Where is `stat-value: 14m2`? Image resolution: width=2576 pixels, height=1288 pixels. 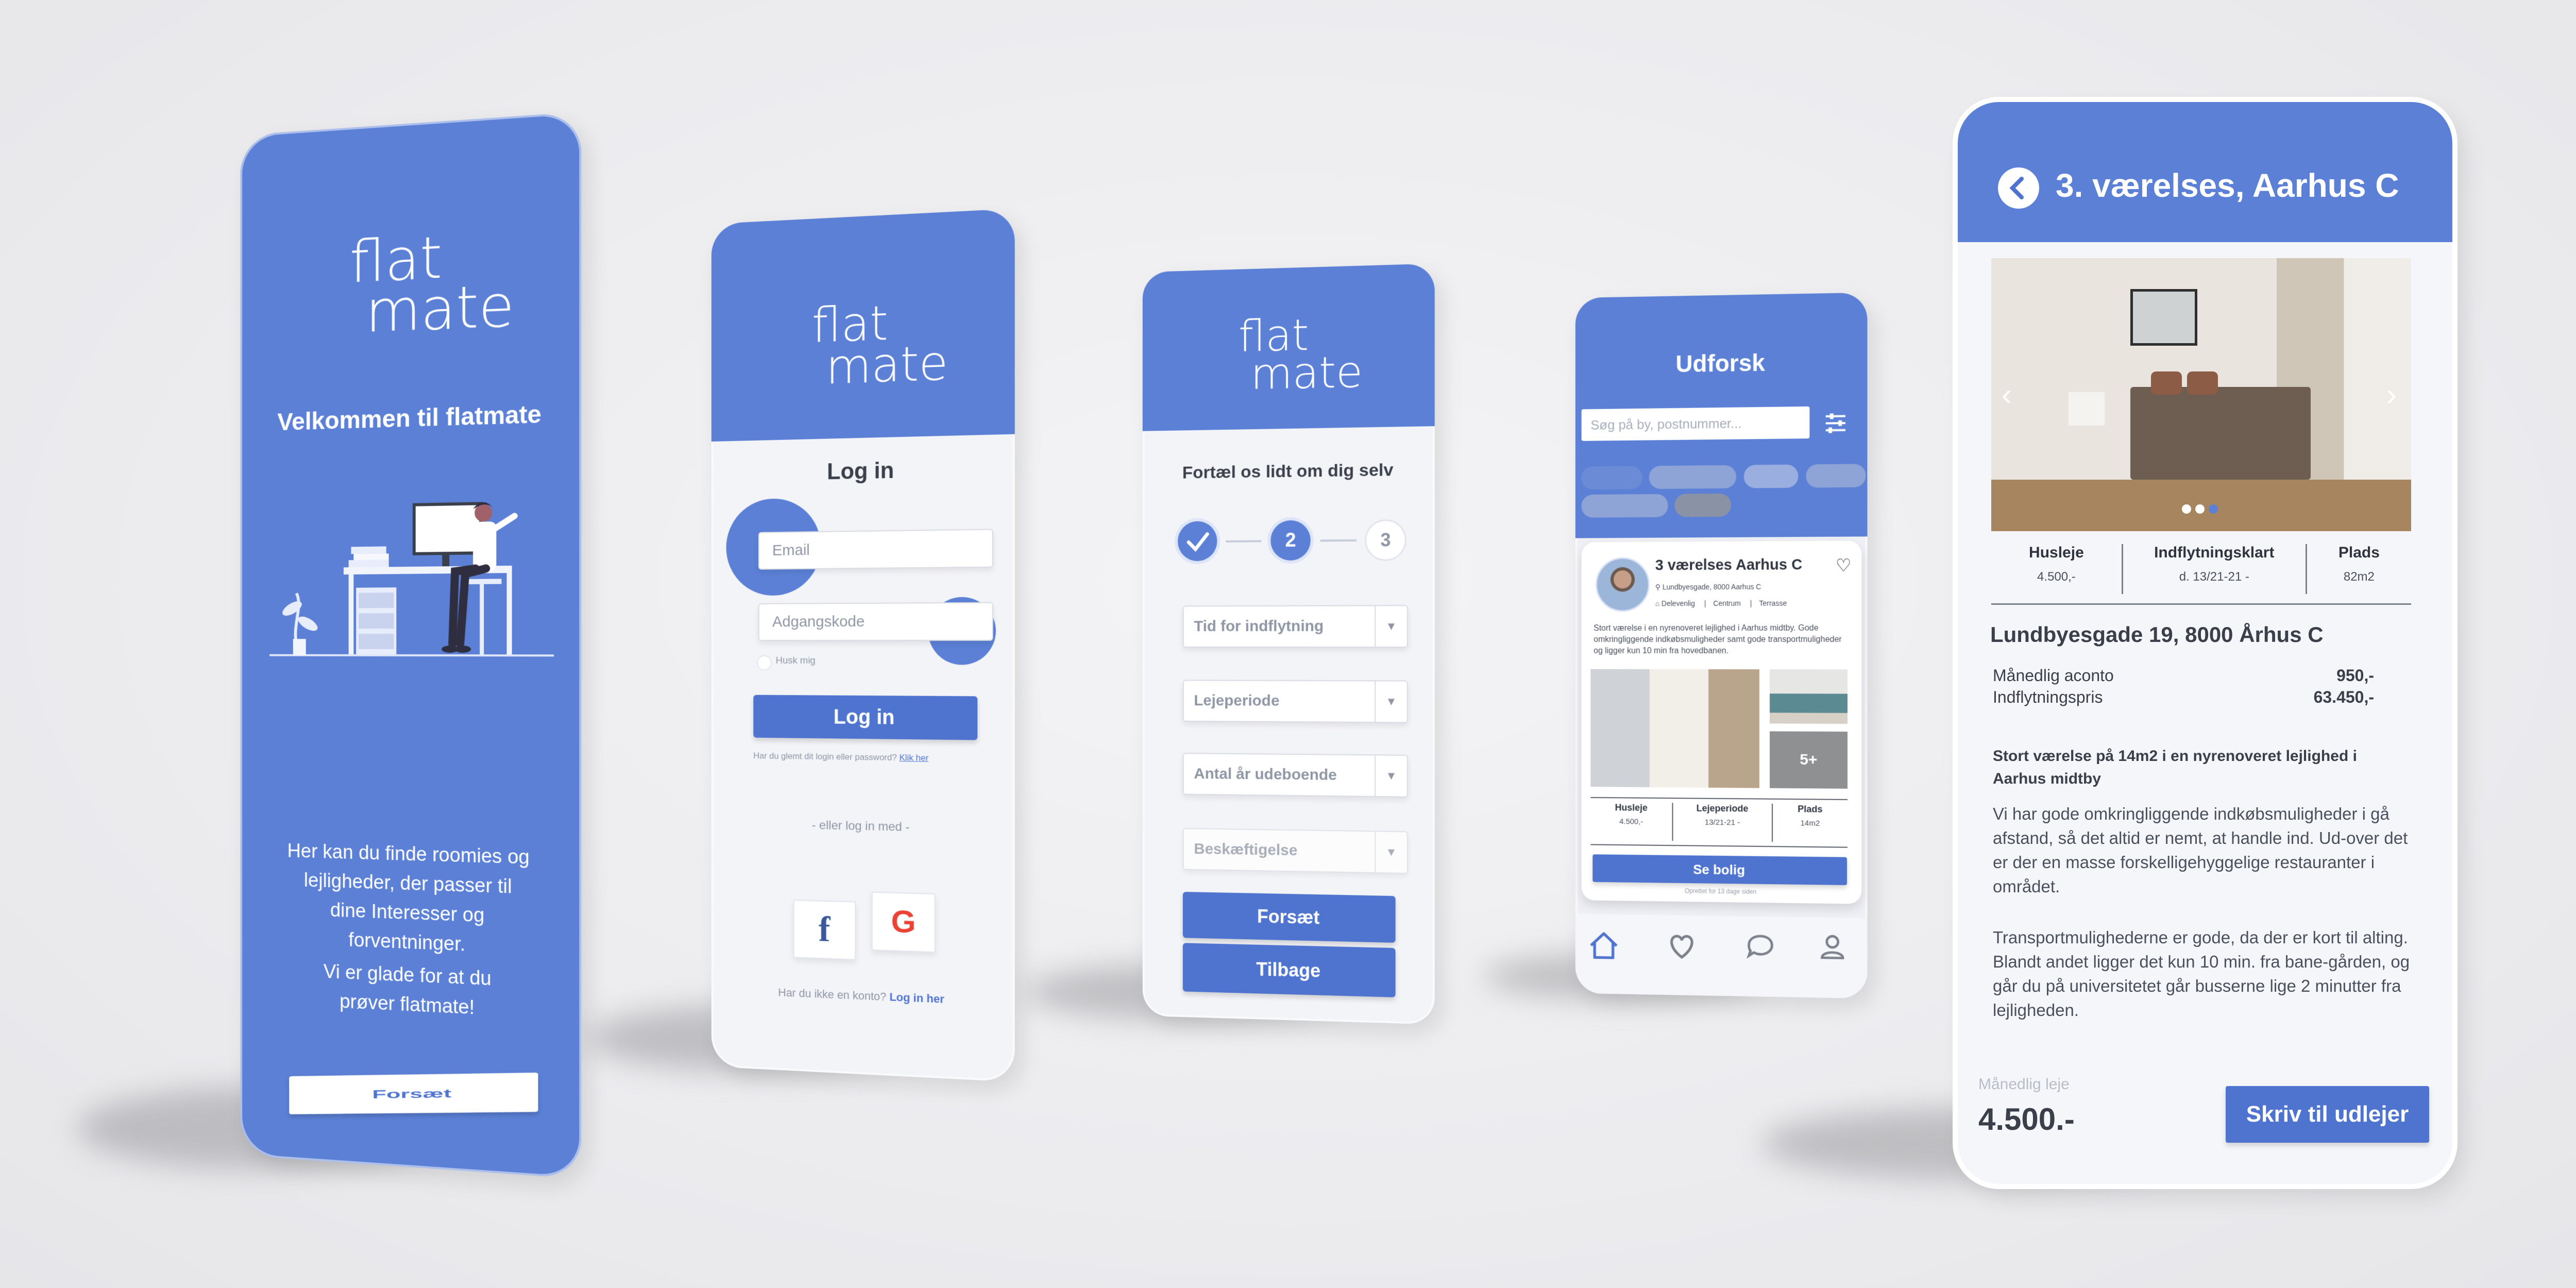 stat-value: 14m2 is located at coordinates (1811, 823).